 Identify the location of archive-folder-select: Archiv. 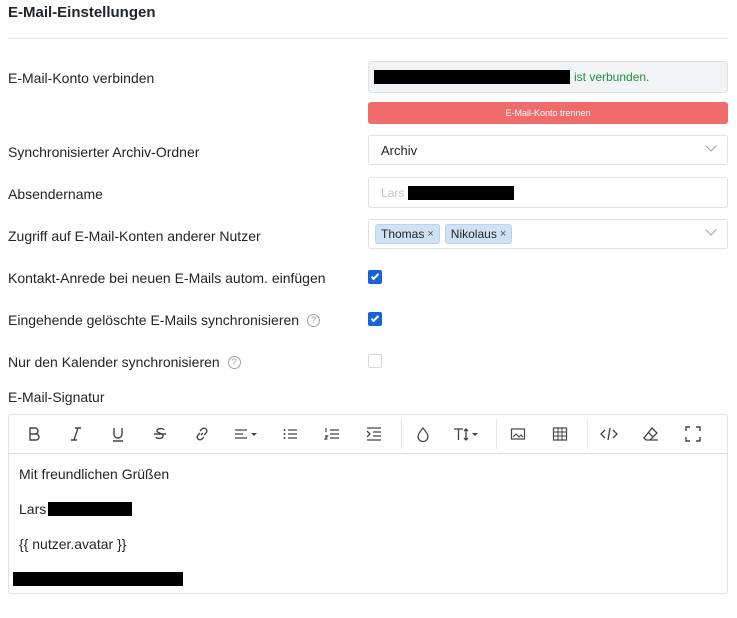
(548, 150).